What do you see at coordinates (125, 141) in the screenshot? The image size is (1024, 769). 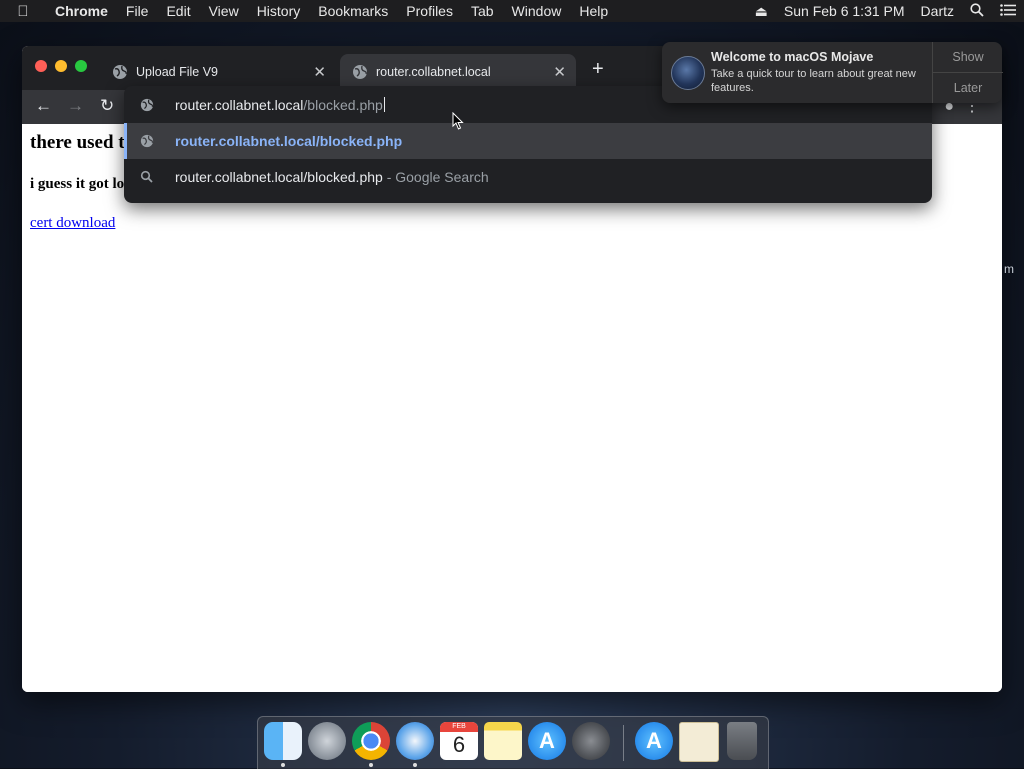 I see `selection-indicator` at bounding box center [125, 141].